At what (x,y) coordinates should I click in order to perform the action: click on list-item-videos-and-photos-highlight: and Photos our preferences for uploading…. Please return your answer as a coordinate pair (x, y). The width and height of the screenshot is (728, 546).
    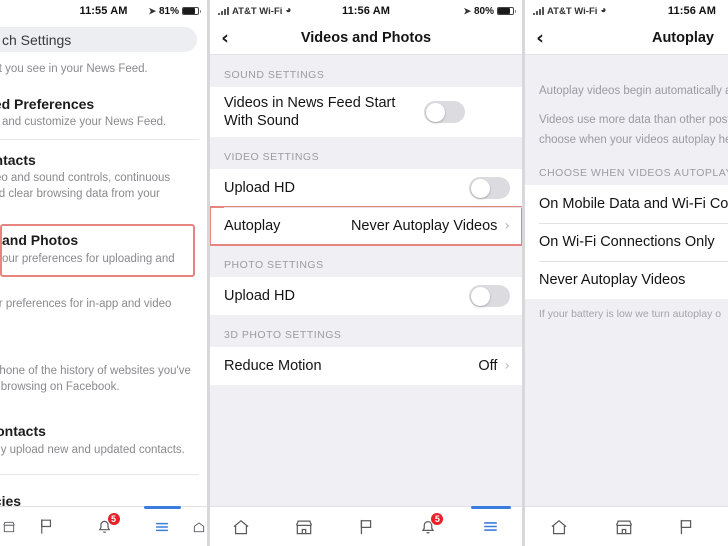
    Looking at the image, I should click on (97, 251).